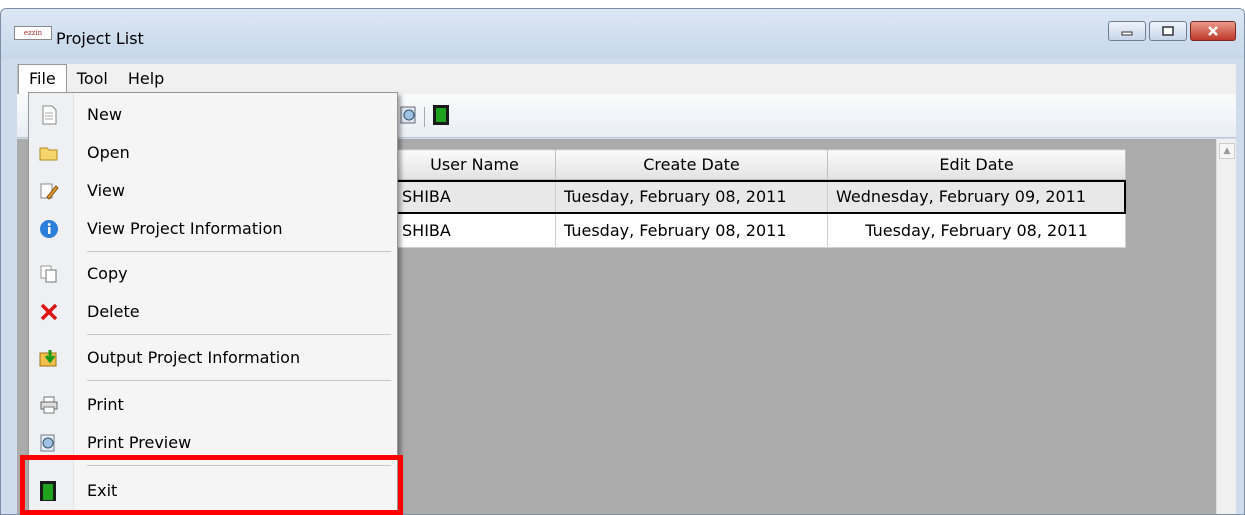  Describe the element at coordinates (976, 230) in the screenshot. I see `cell-edit-date: Tuesday, February 08, 2011` at that location.